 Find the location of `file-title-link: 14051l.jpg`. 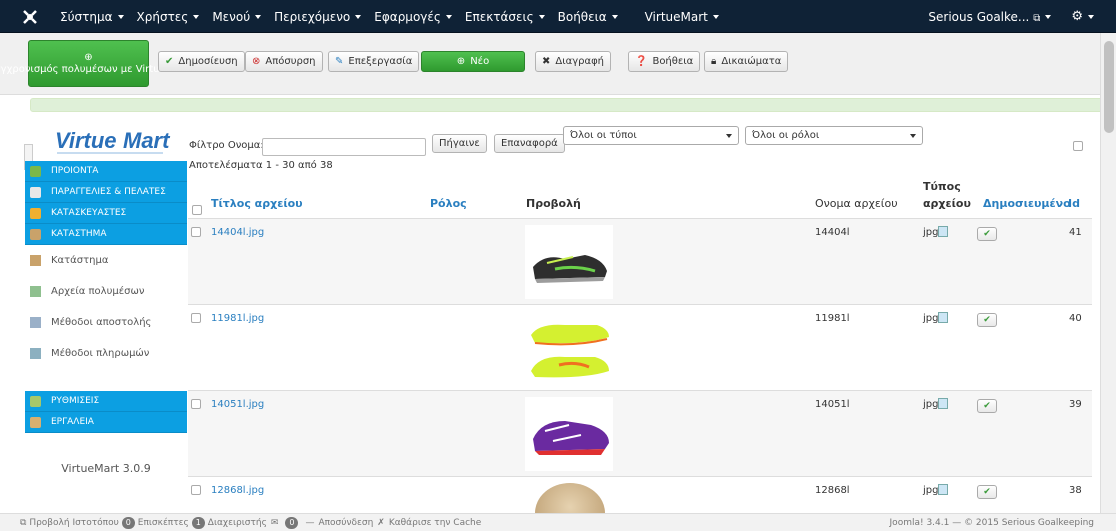

file-title-link: 14051l.jpg is located at coordinates (237, 404).